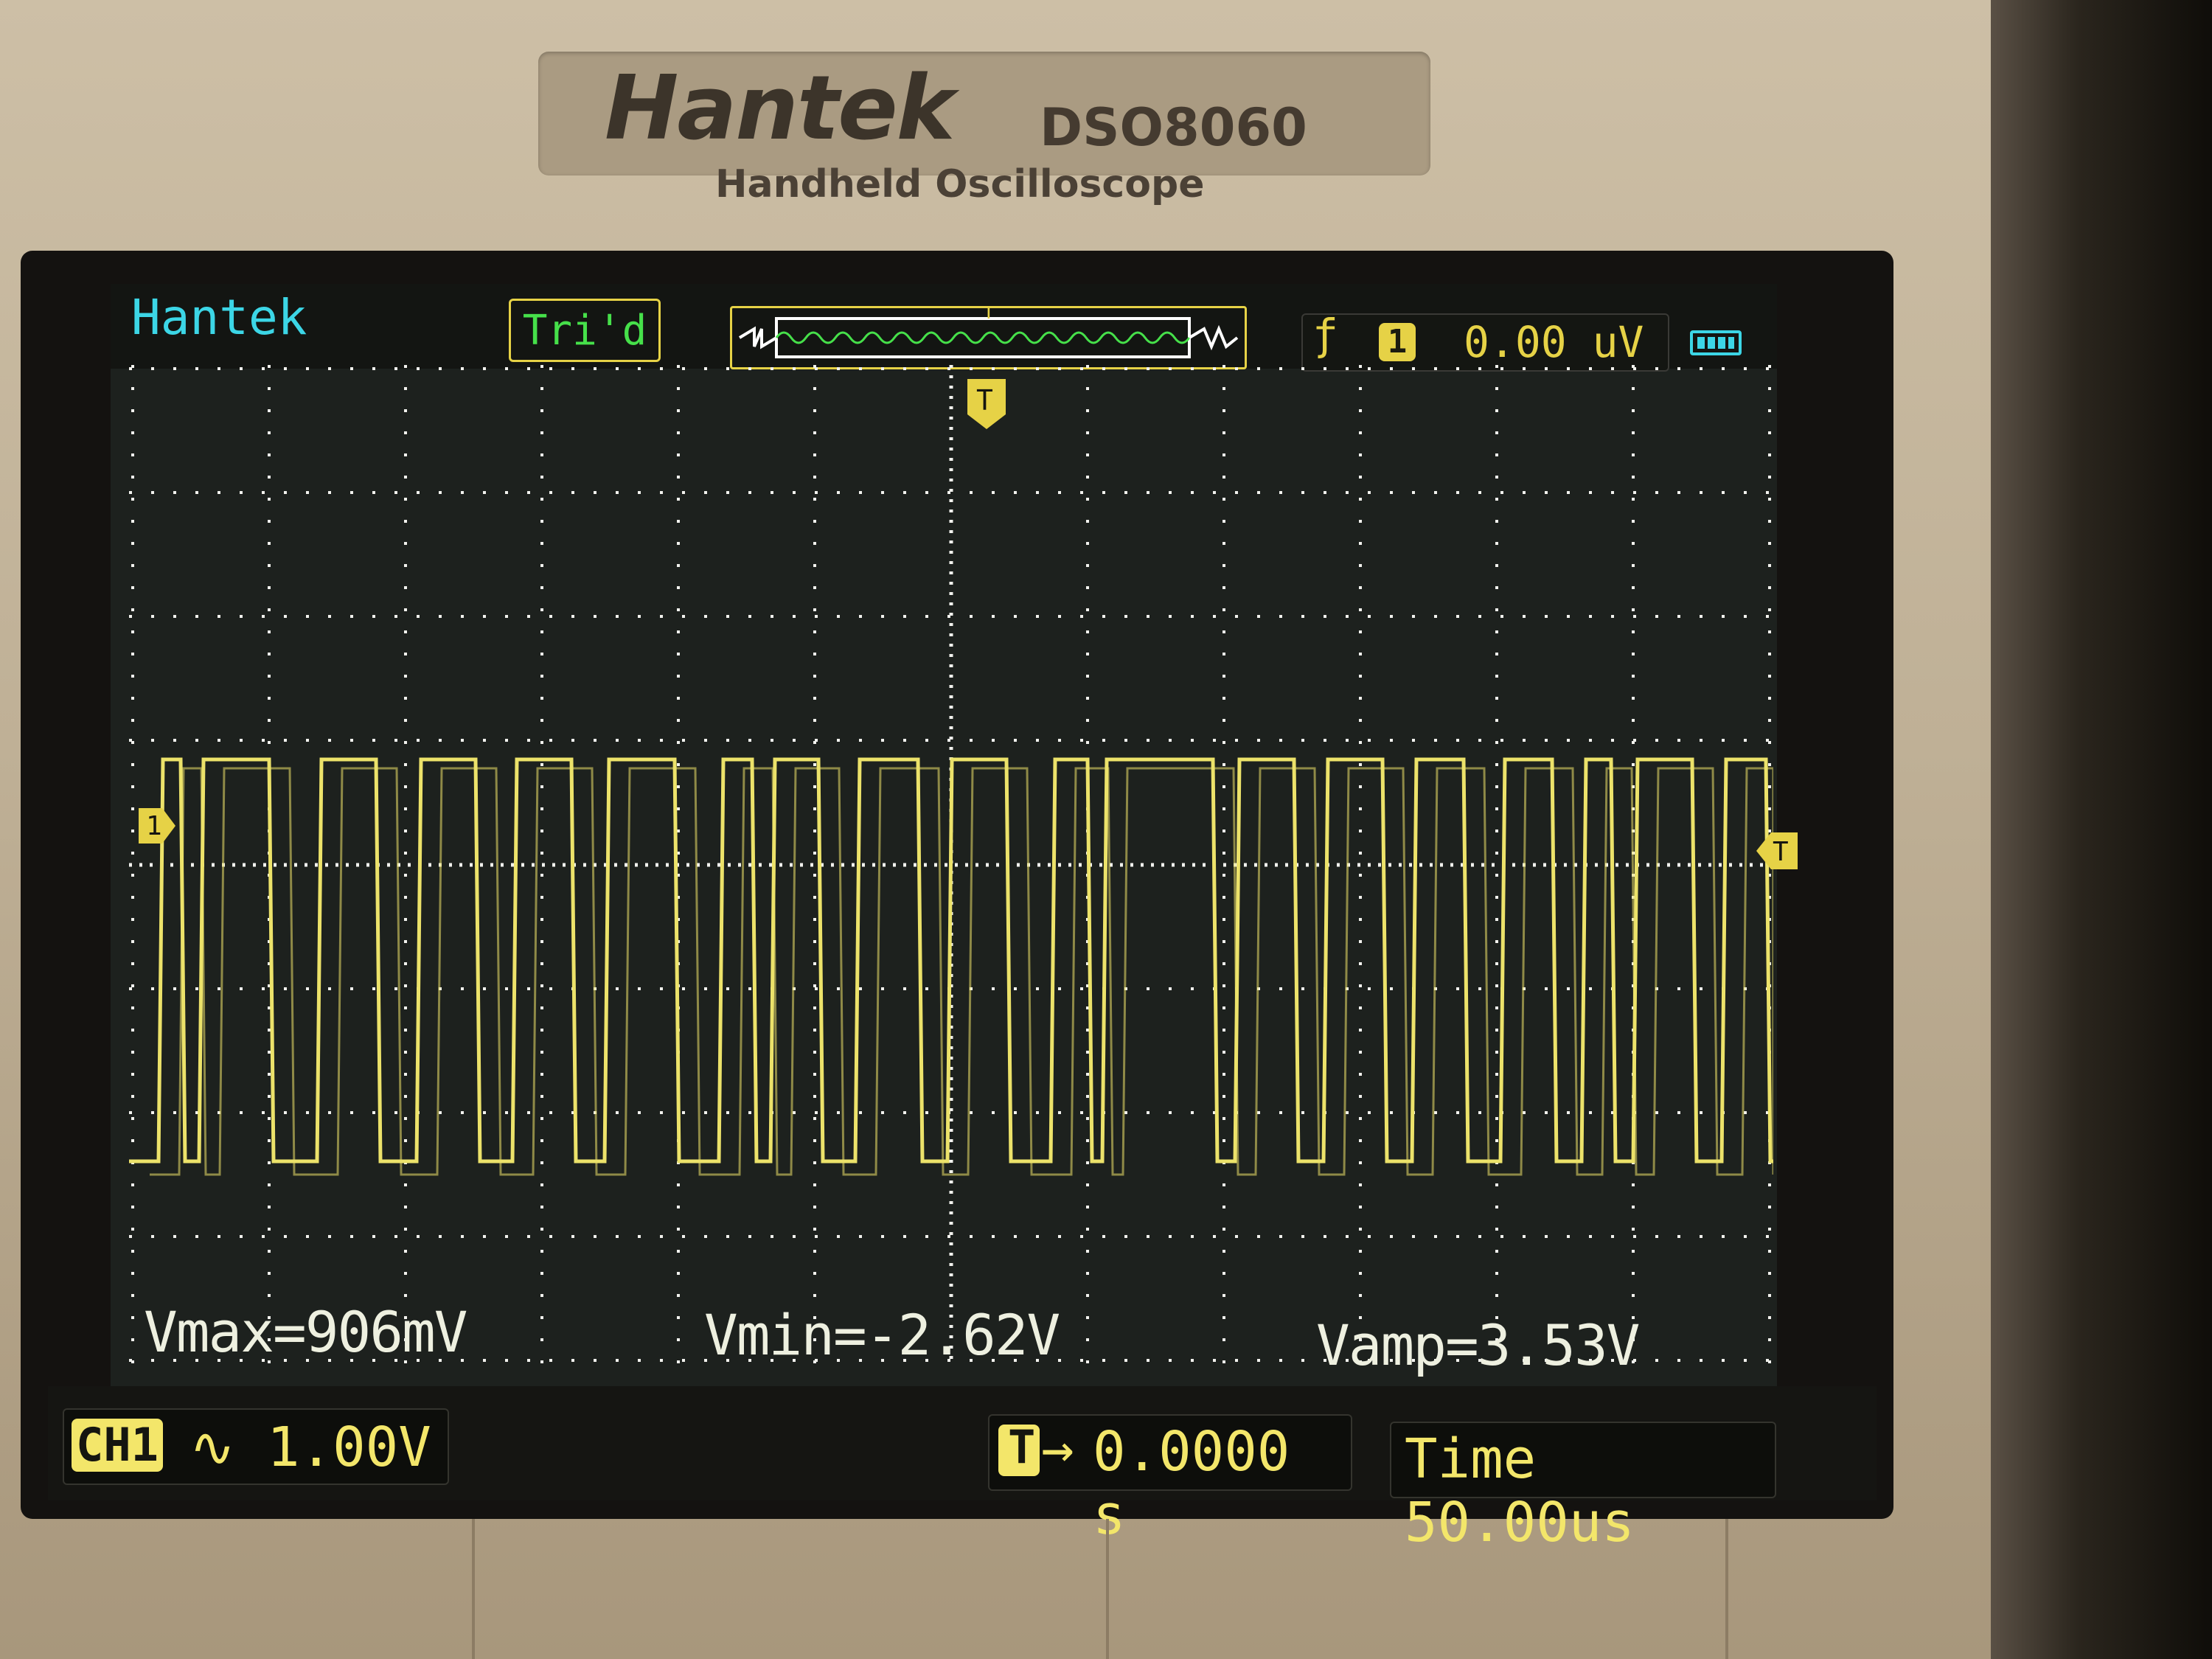 This screenshot has width=2212, height=1659. I want to click on ac-coupling-icon: ∿, so click(212, 1447).